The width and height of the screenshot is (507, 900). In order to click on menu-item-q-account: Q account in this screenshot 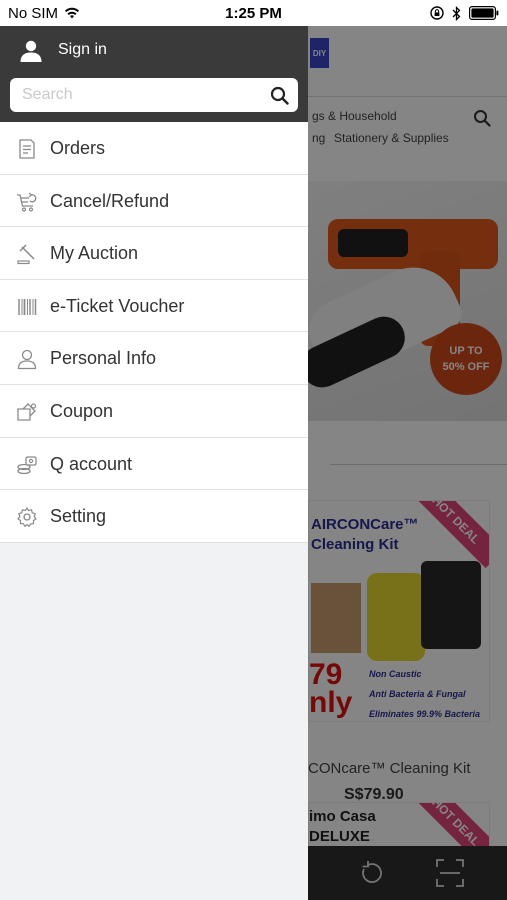, I will do `click(154, 464)`.